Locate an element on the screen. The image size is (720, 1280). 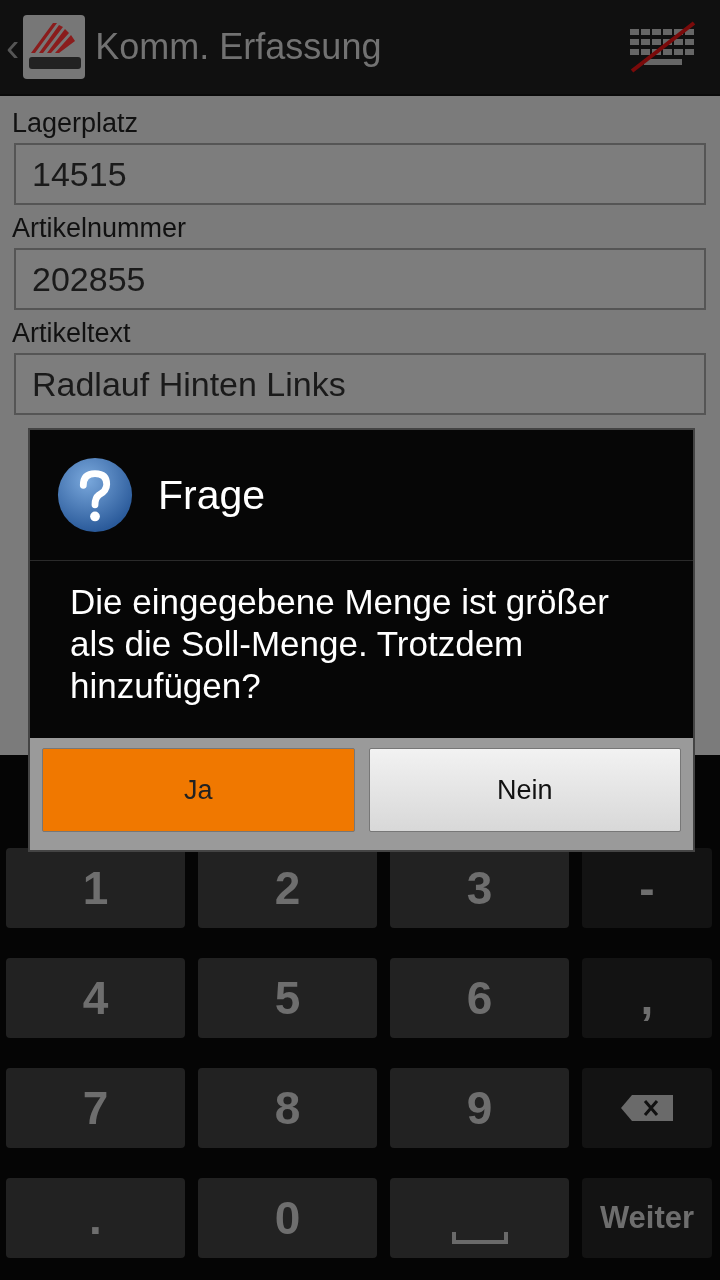
question-icon is located at coordinates (95, 495).